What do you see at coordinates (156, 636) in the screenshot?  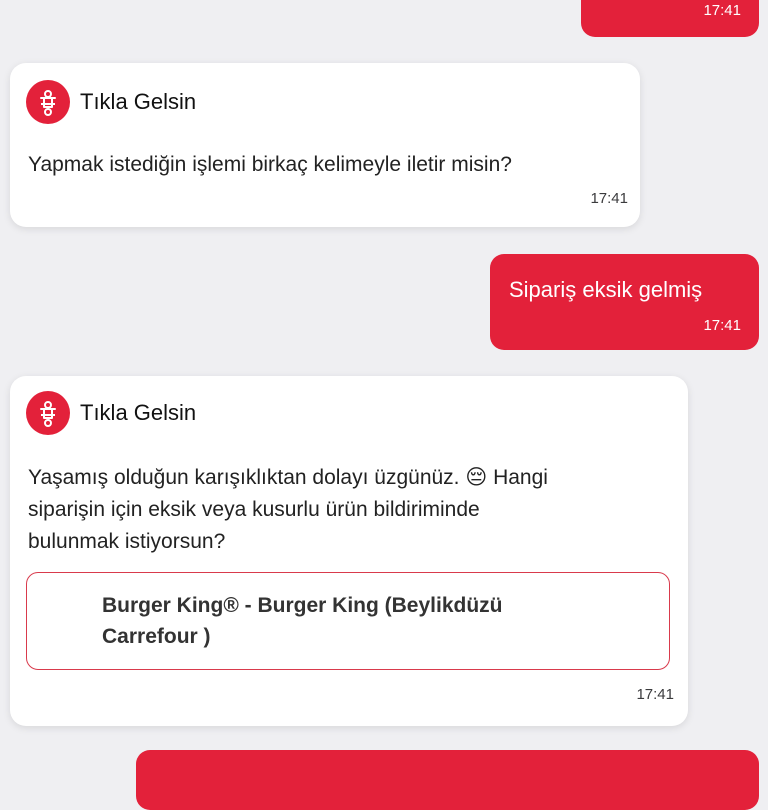 I see `order-name-line: Carrefour )` at bounding box center [156, 636].